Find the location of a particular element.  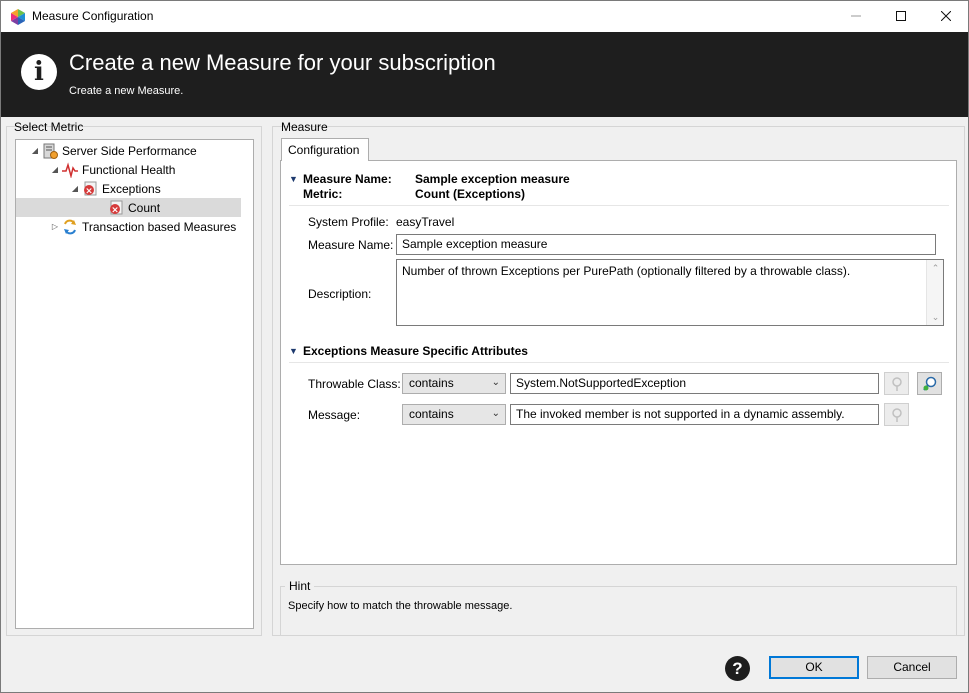

summary-measure-name-label: Measure Name: is located at coordinates (347, 179).